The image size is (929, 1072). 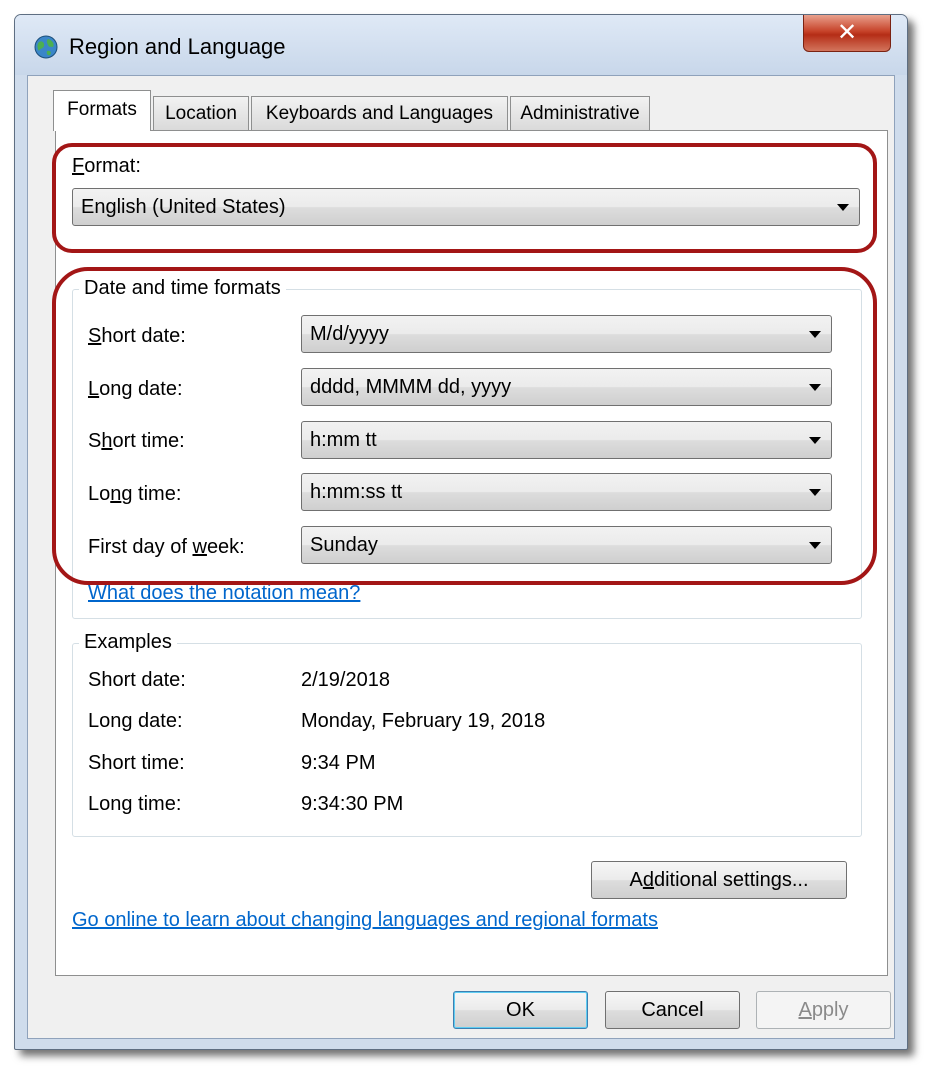 What do you see at coordinates (46, 47) in the screenshot?
I see `globe-icon` at bounding box center [46, 47].